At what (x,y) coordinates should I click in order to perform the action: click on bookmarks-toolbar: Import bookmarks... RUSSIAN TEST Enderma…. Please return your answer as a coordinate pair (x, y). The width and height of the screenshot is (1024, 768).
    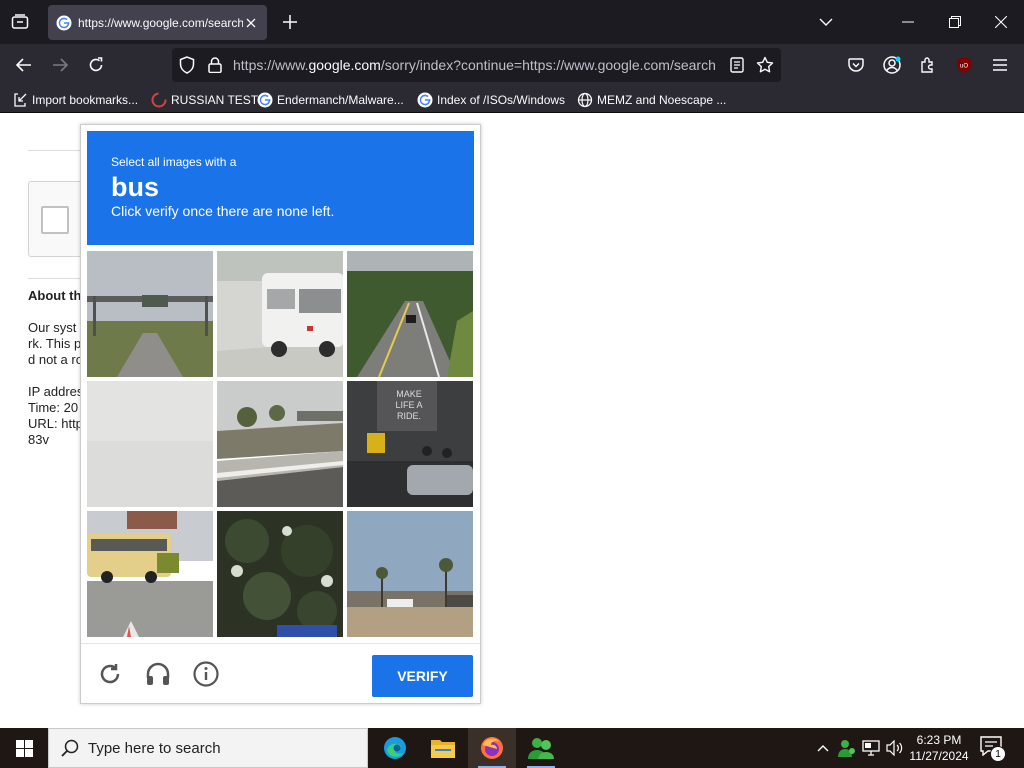
    Looking at the image, I should click on (512, 99).